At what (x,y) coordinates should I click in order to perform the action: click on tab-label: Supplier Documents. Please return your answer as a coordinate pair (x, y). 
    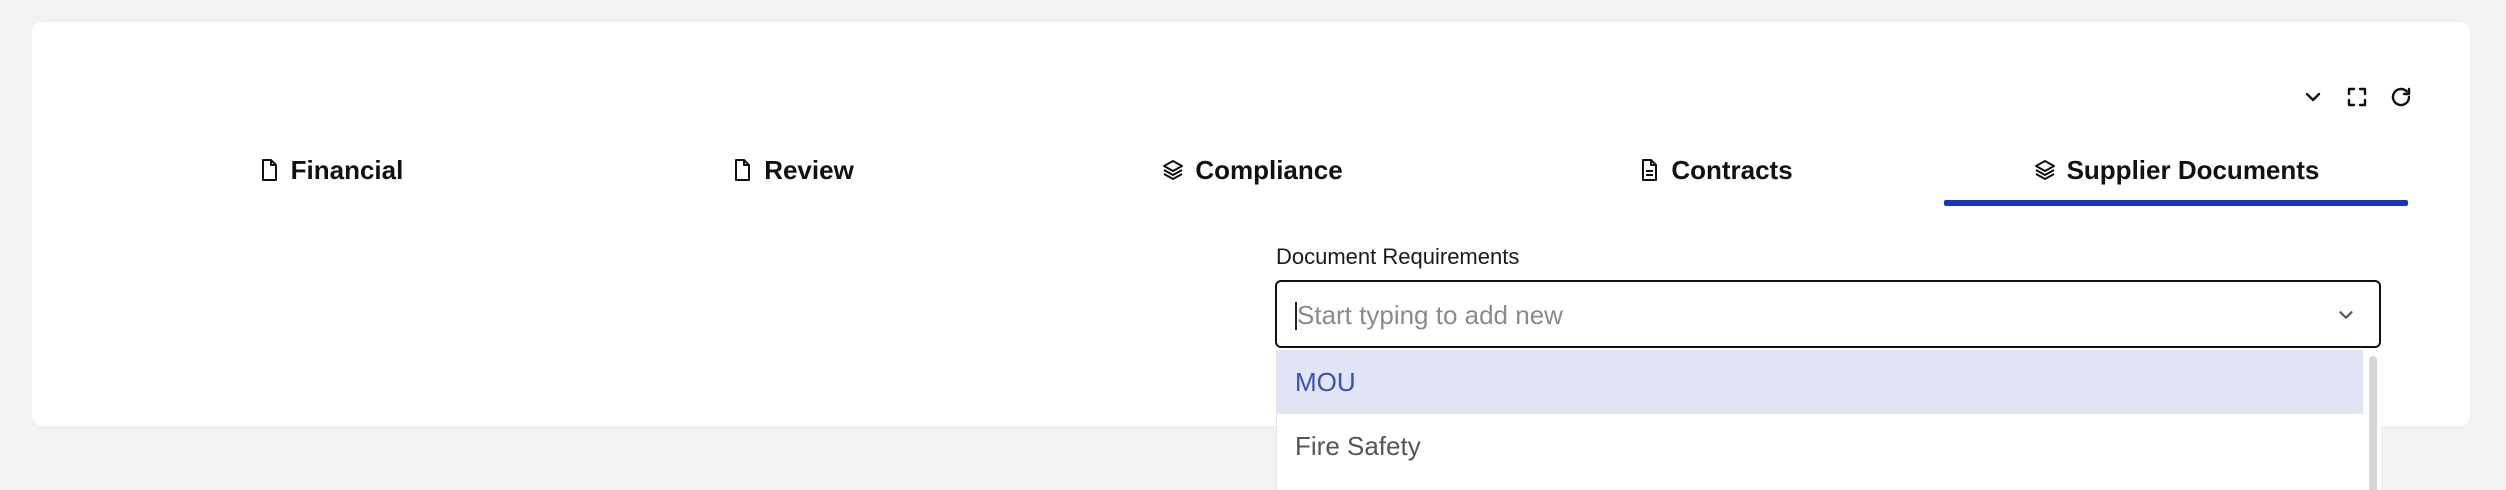
    Looking at the image, I should click on (2193, 169).